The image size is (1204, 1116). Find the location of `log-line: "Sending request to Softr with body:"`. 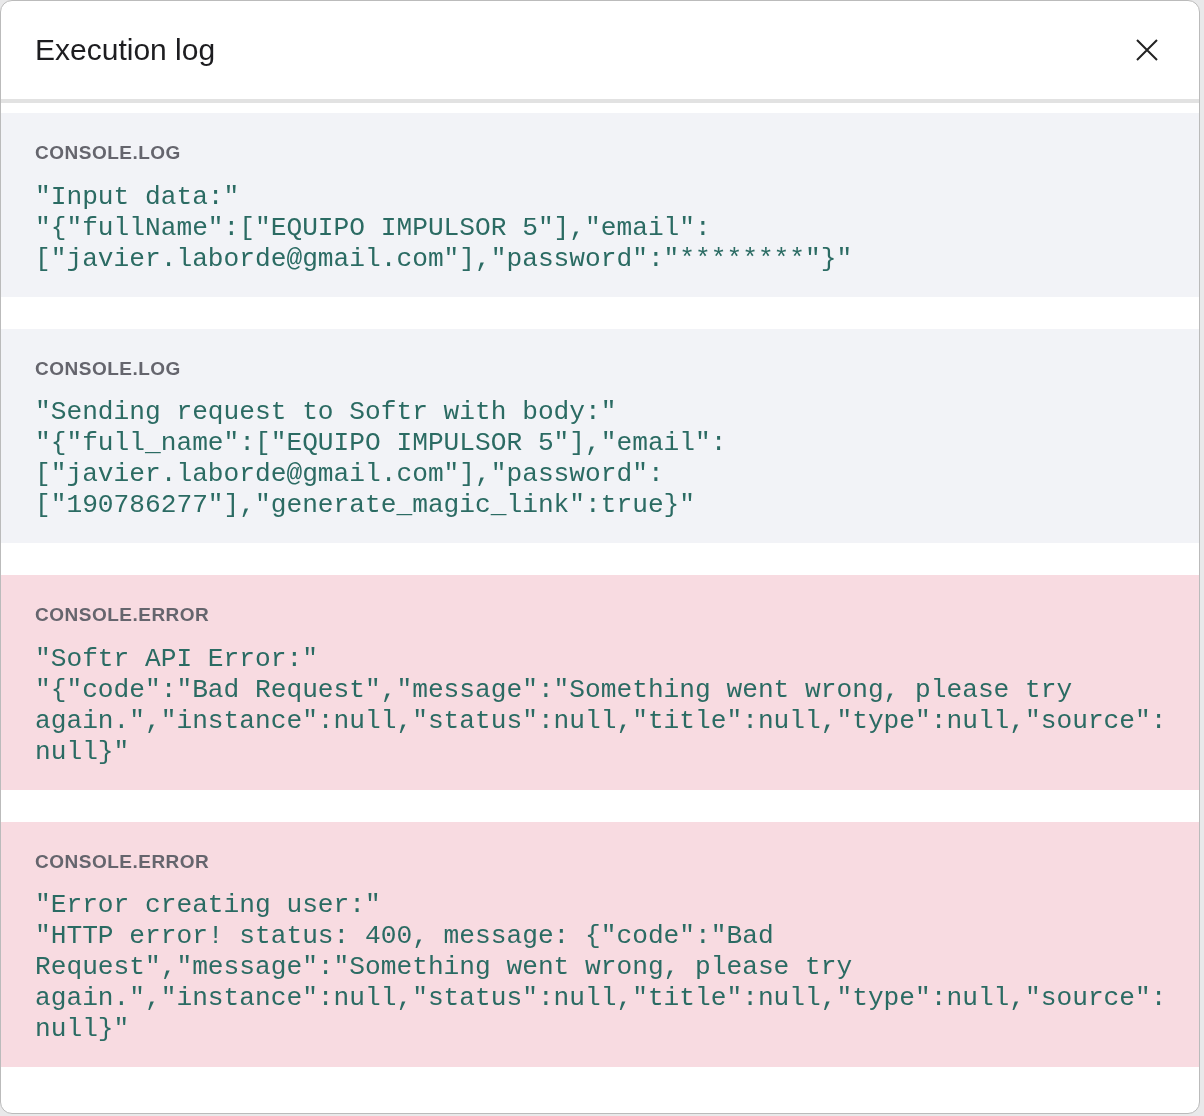

log-line: "Sending request to Softr with body:" is located at coordinates (326, 412).